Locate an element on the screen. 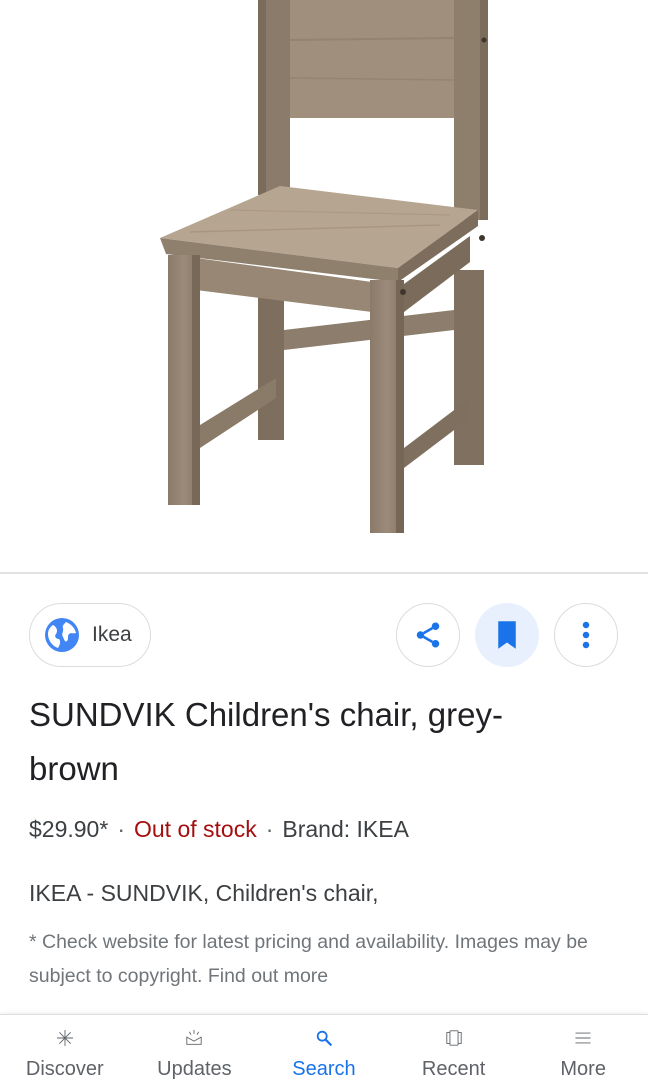  save-button is located at coordinates (507, 635).